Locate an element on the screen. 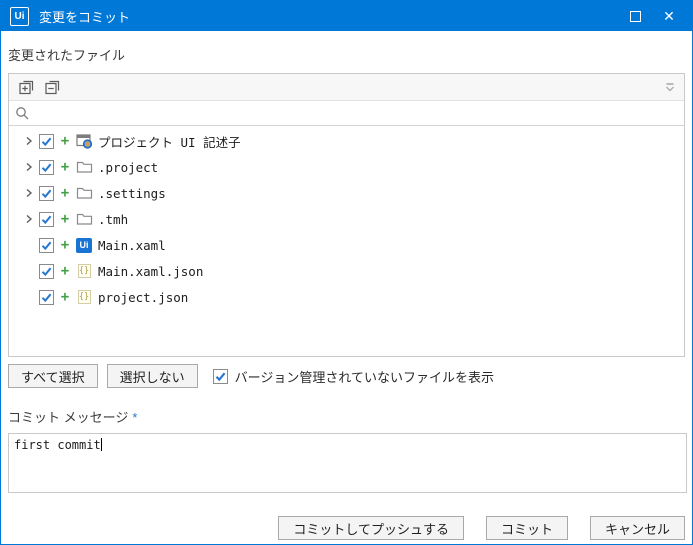 The width and height of the screenshot is (693, 545). tree-row-project-folder: + .project is located at coordinates (346, 167).